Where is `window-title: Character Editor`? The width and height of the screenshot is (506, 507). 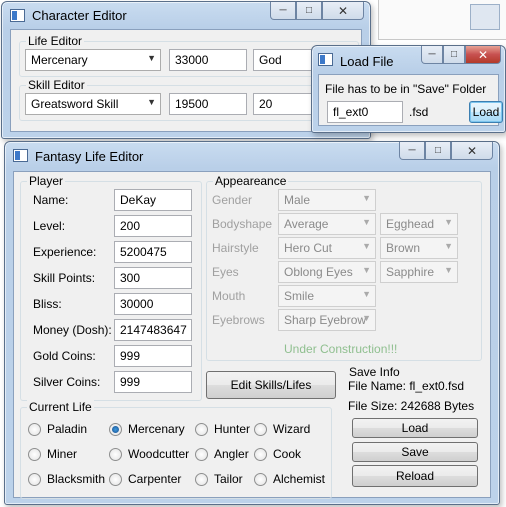 window-title: Character Editor is located at coordinates (79, 15).